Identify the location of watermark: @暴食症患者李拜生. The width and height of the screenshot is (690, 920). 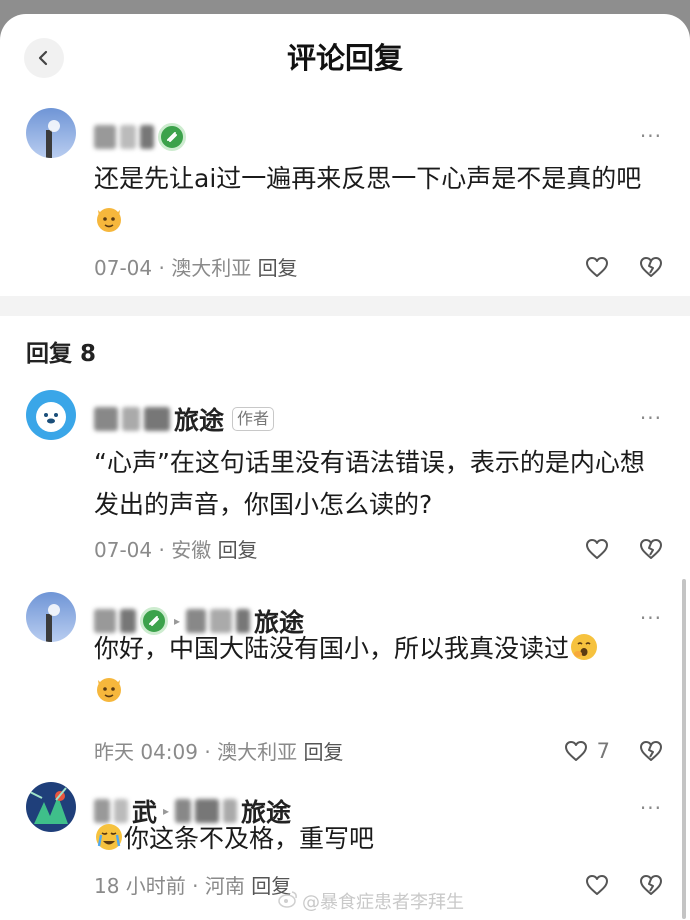
(371, 901).